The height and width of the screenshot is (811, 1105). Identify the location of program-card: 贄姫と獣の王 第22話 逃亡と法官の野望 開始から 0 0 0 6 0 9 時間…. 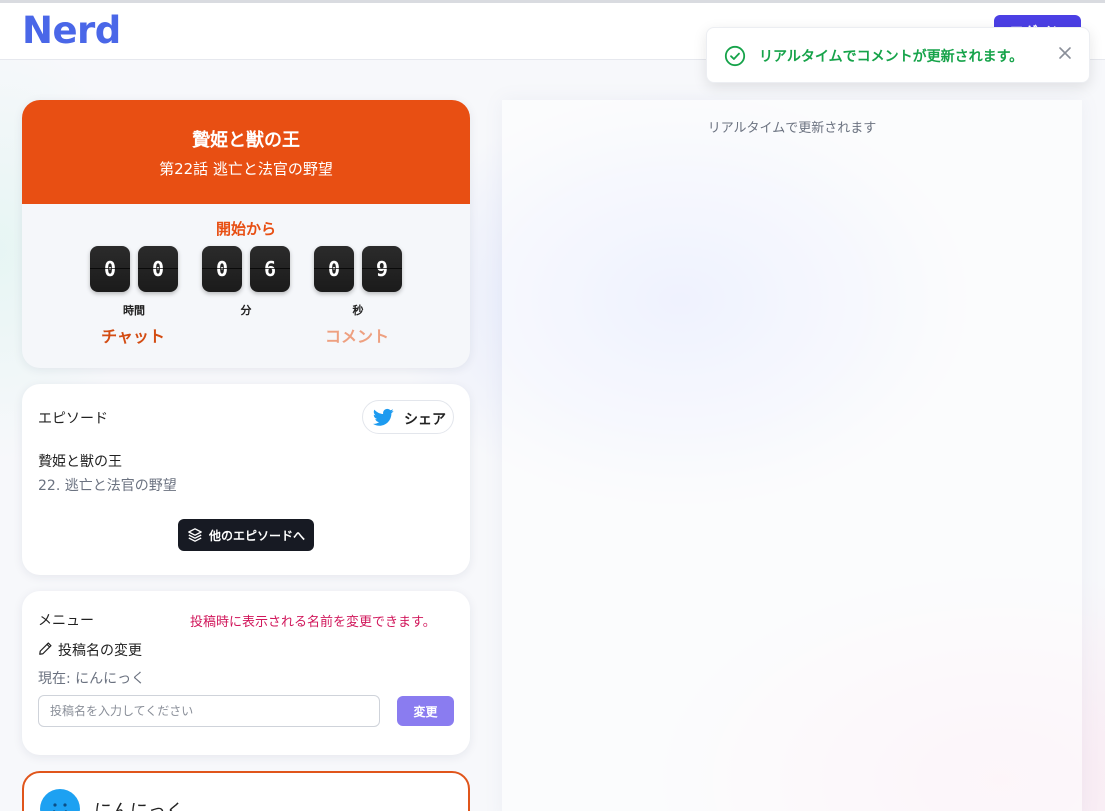
(246, 234).